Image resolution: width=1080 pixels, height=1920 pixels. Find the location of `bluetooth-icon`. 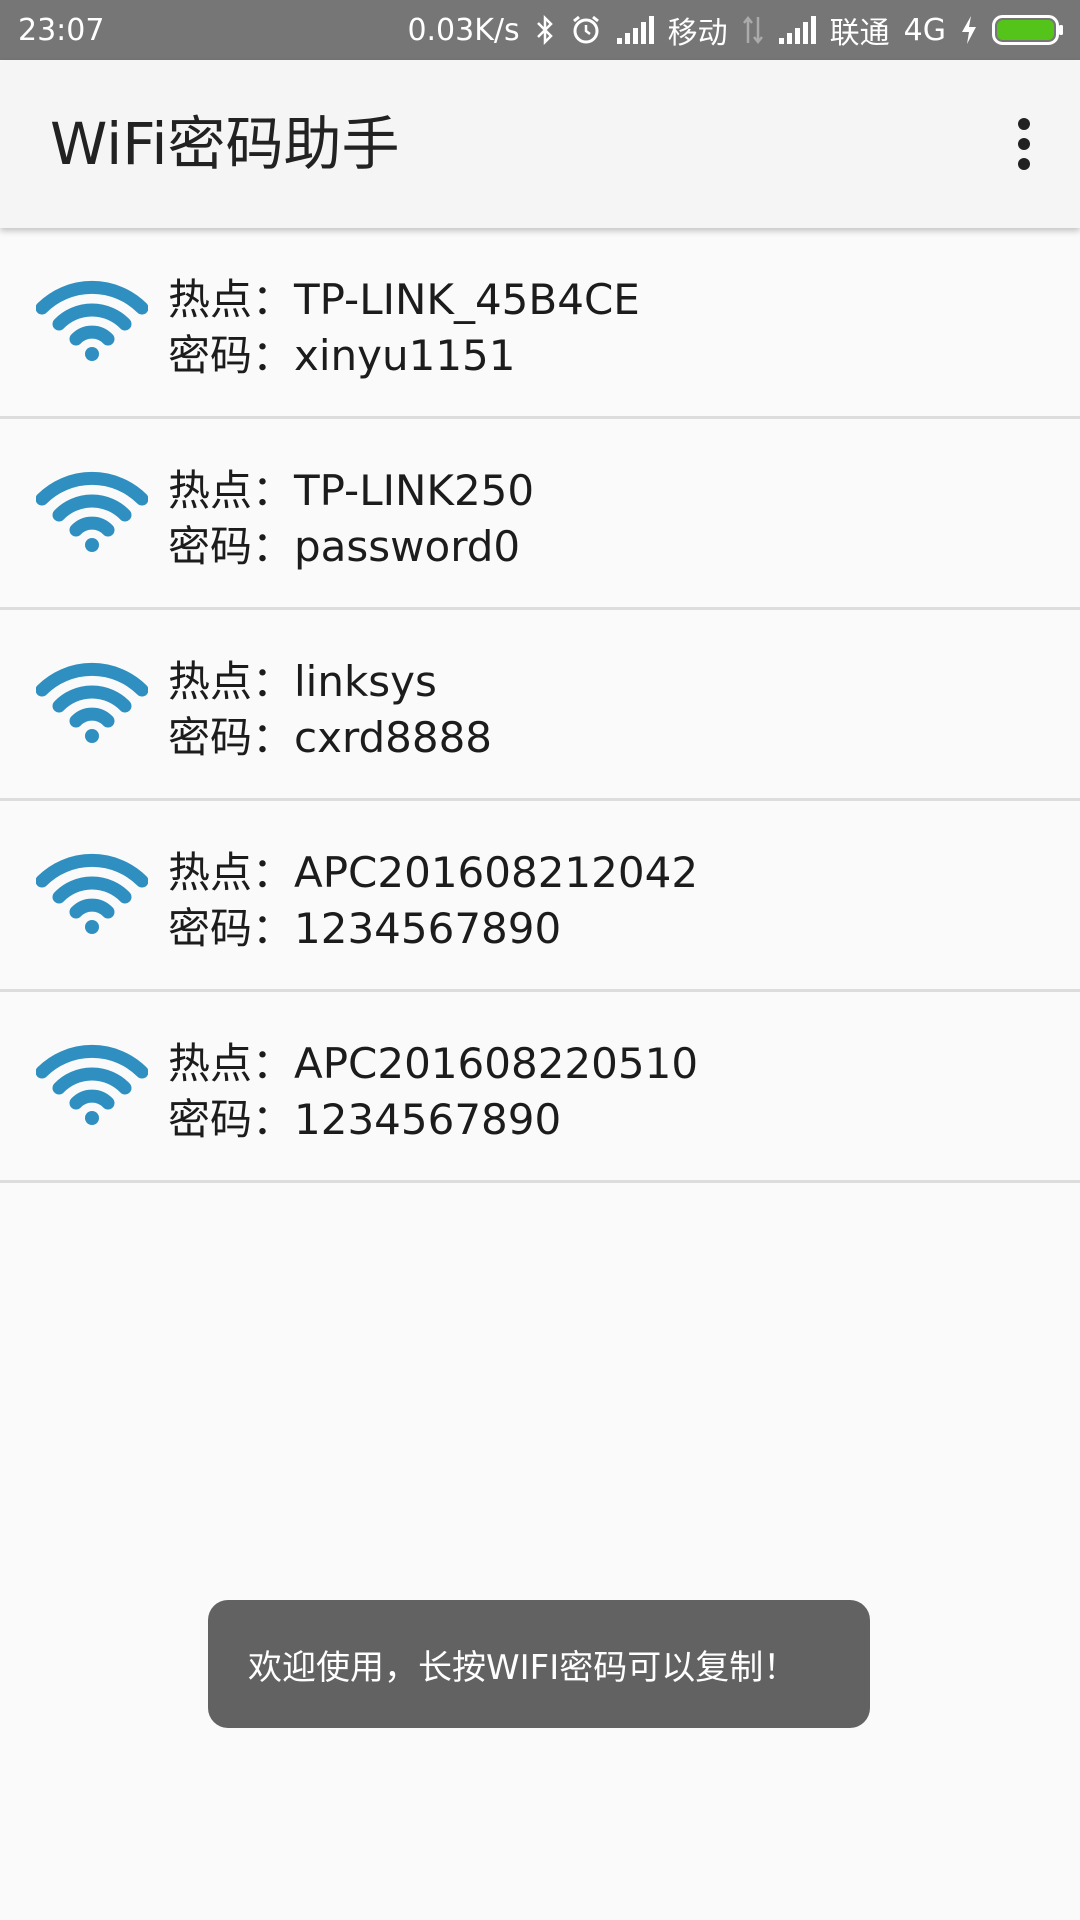

bluetooth-icon is located at coordinates (545, 30).